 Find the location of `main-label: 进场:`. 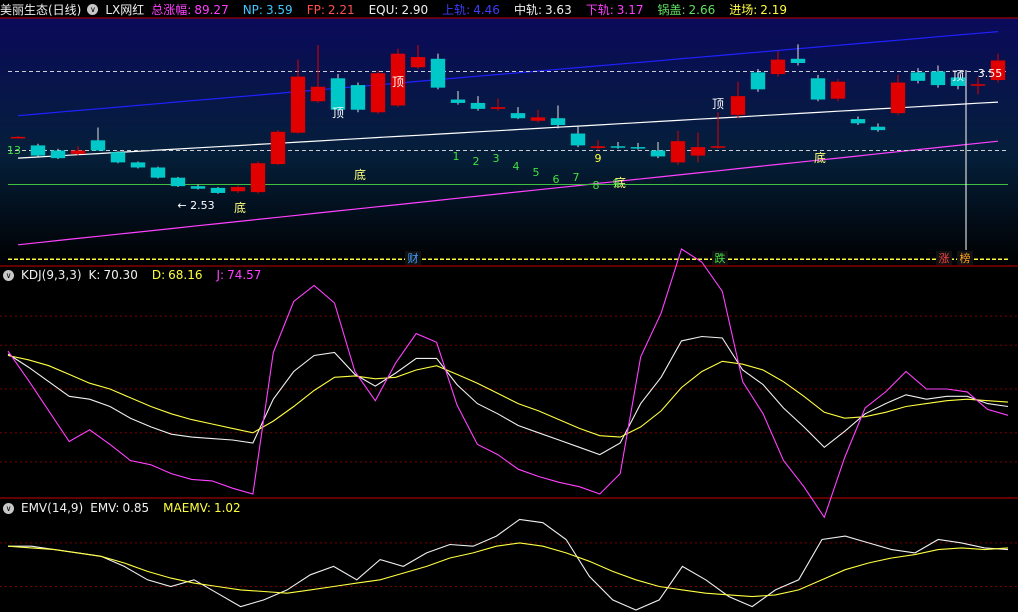

main-label: 进场: is located at coordinates (743, 9).